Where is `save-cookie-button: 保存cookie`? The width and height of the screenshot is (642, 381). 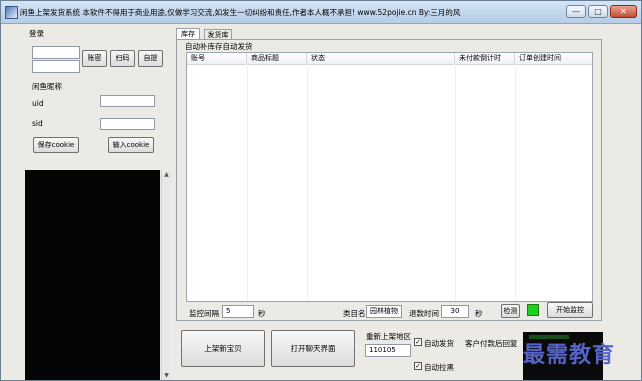
save-cookie-button: 保存cookie is located at coordinates (56, 145).